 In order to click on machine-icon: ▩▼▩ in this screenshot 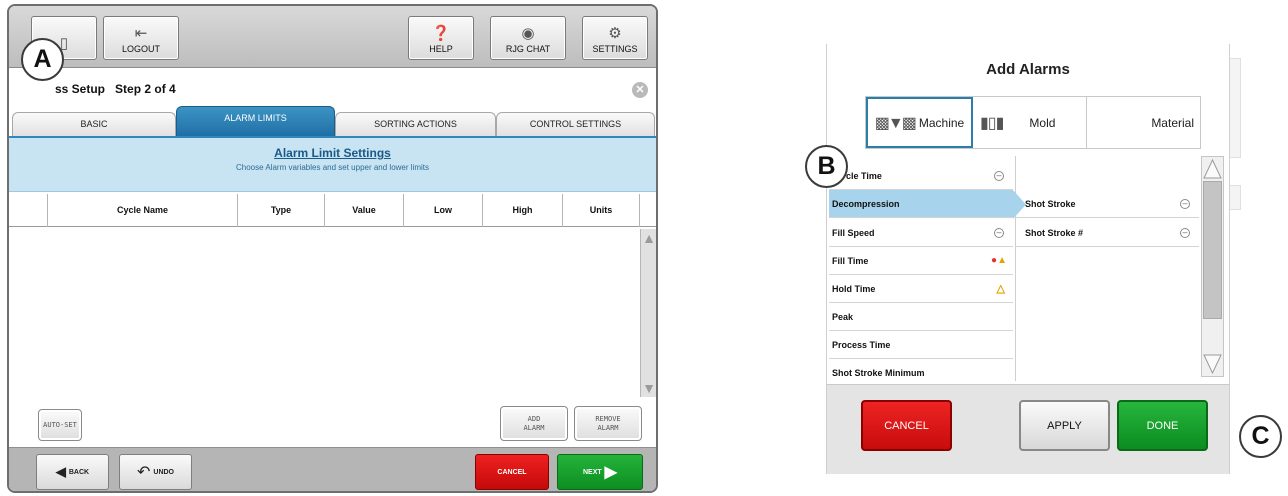, I will do `click(895, 123)`.